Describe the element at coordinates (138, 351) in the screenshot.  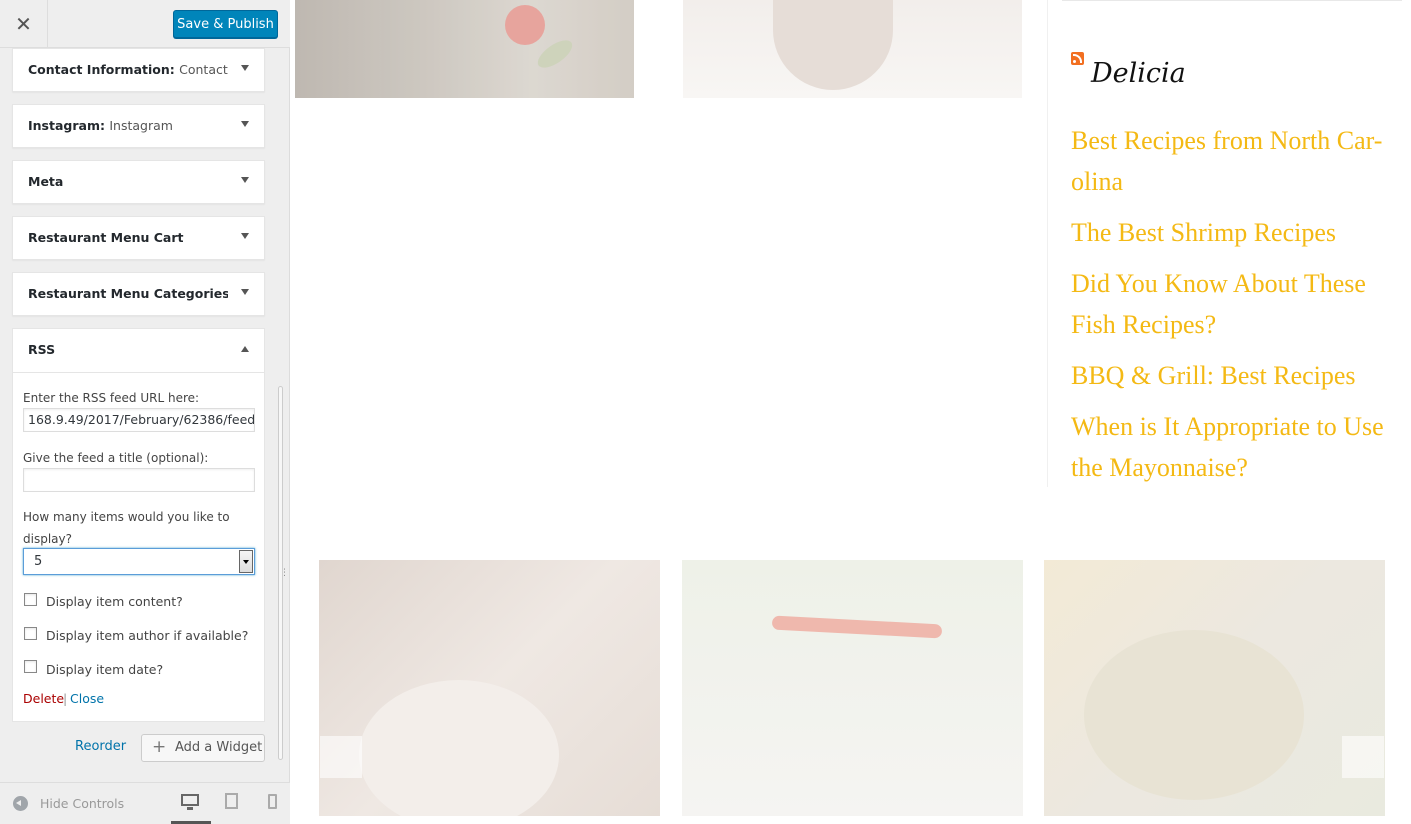
I see `rss-widget-header: RSS` at that location.